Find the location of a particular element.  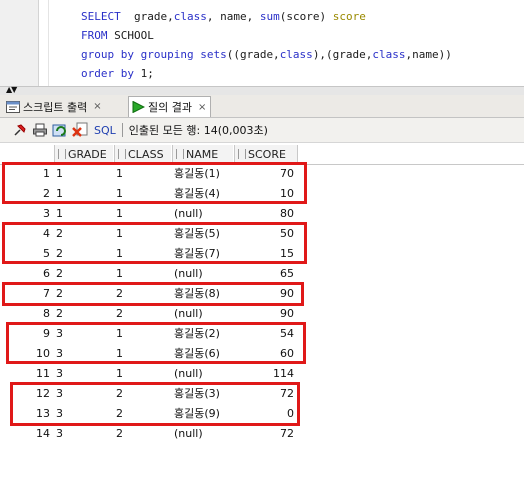

table-row: 14 3 2 (null) 72 is located at coordinates (262, 434).